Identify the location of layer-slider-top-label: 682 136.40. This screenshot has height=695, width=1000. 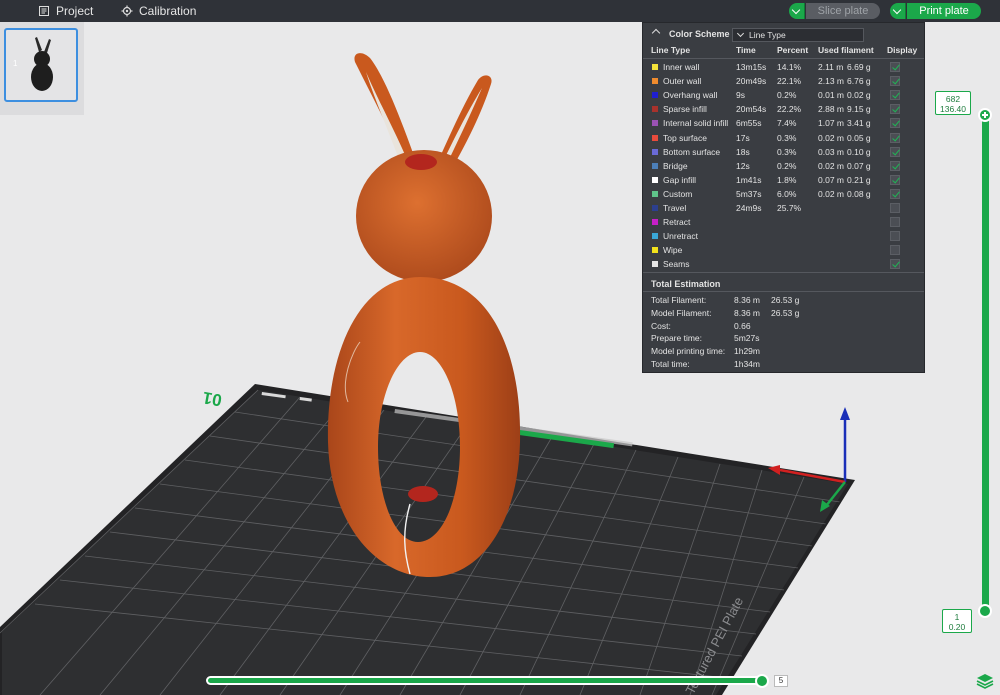
(953, 103).